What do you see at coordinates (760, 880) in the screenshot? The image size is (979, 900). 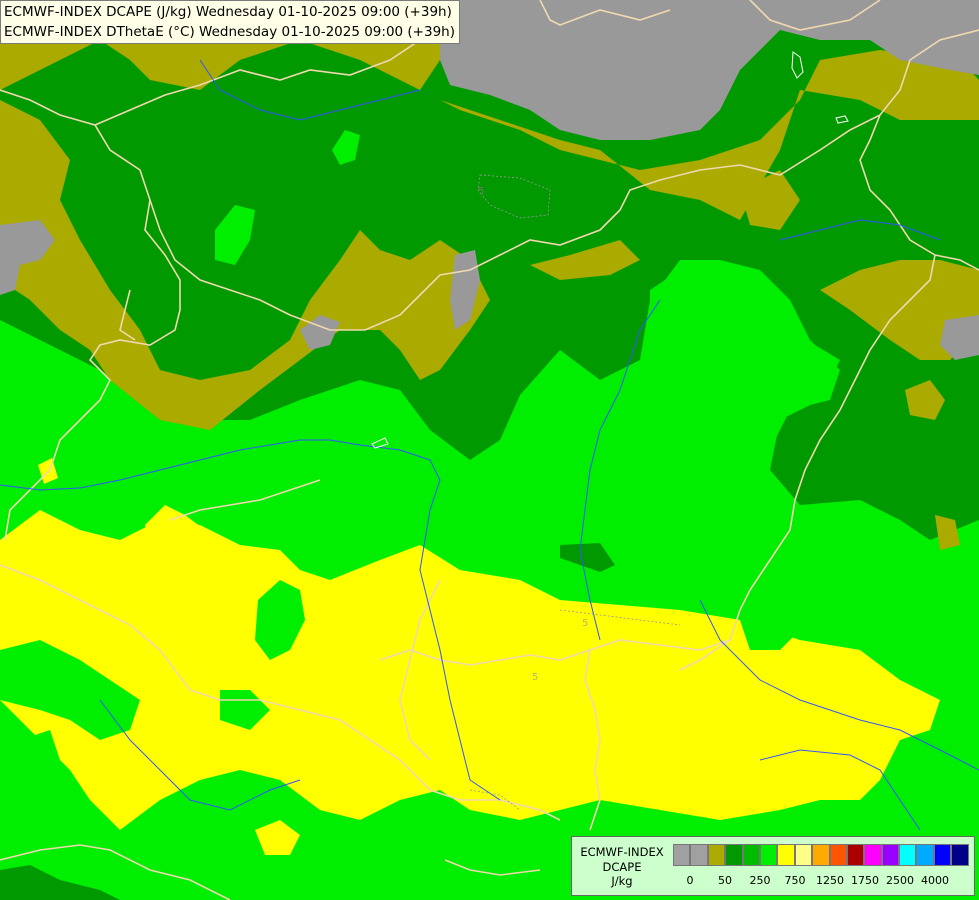 I see `legend-tick-label: 250` at bounding box center [760, 880].